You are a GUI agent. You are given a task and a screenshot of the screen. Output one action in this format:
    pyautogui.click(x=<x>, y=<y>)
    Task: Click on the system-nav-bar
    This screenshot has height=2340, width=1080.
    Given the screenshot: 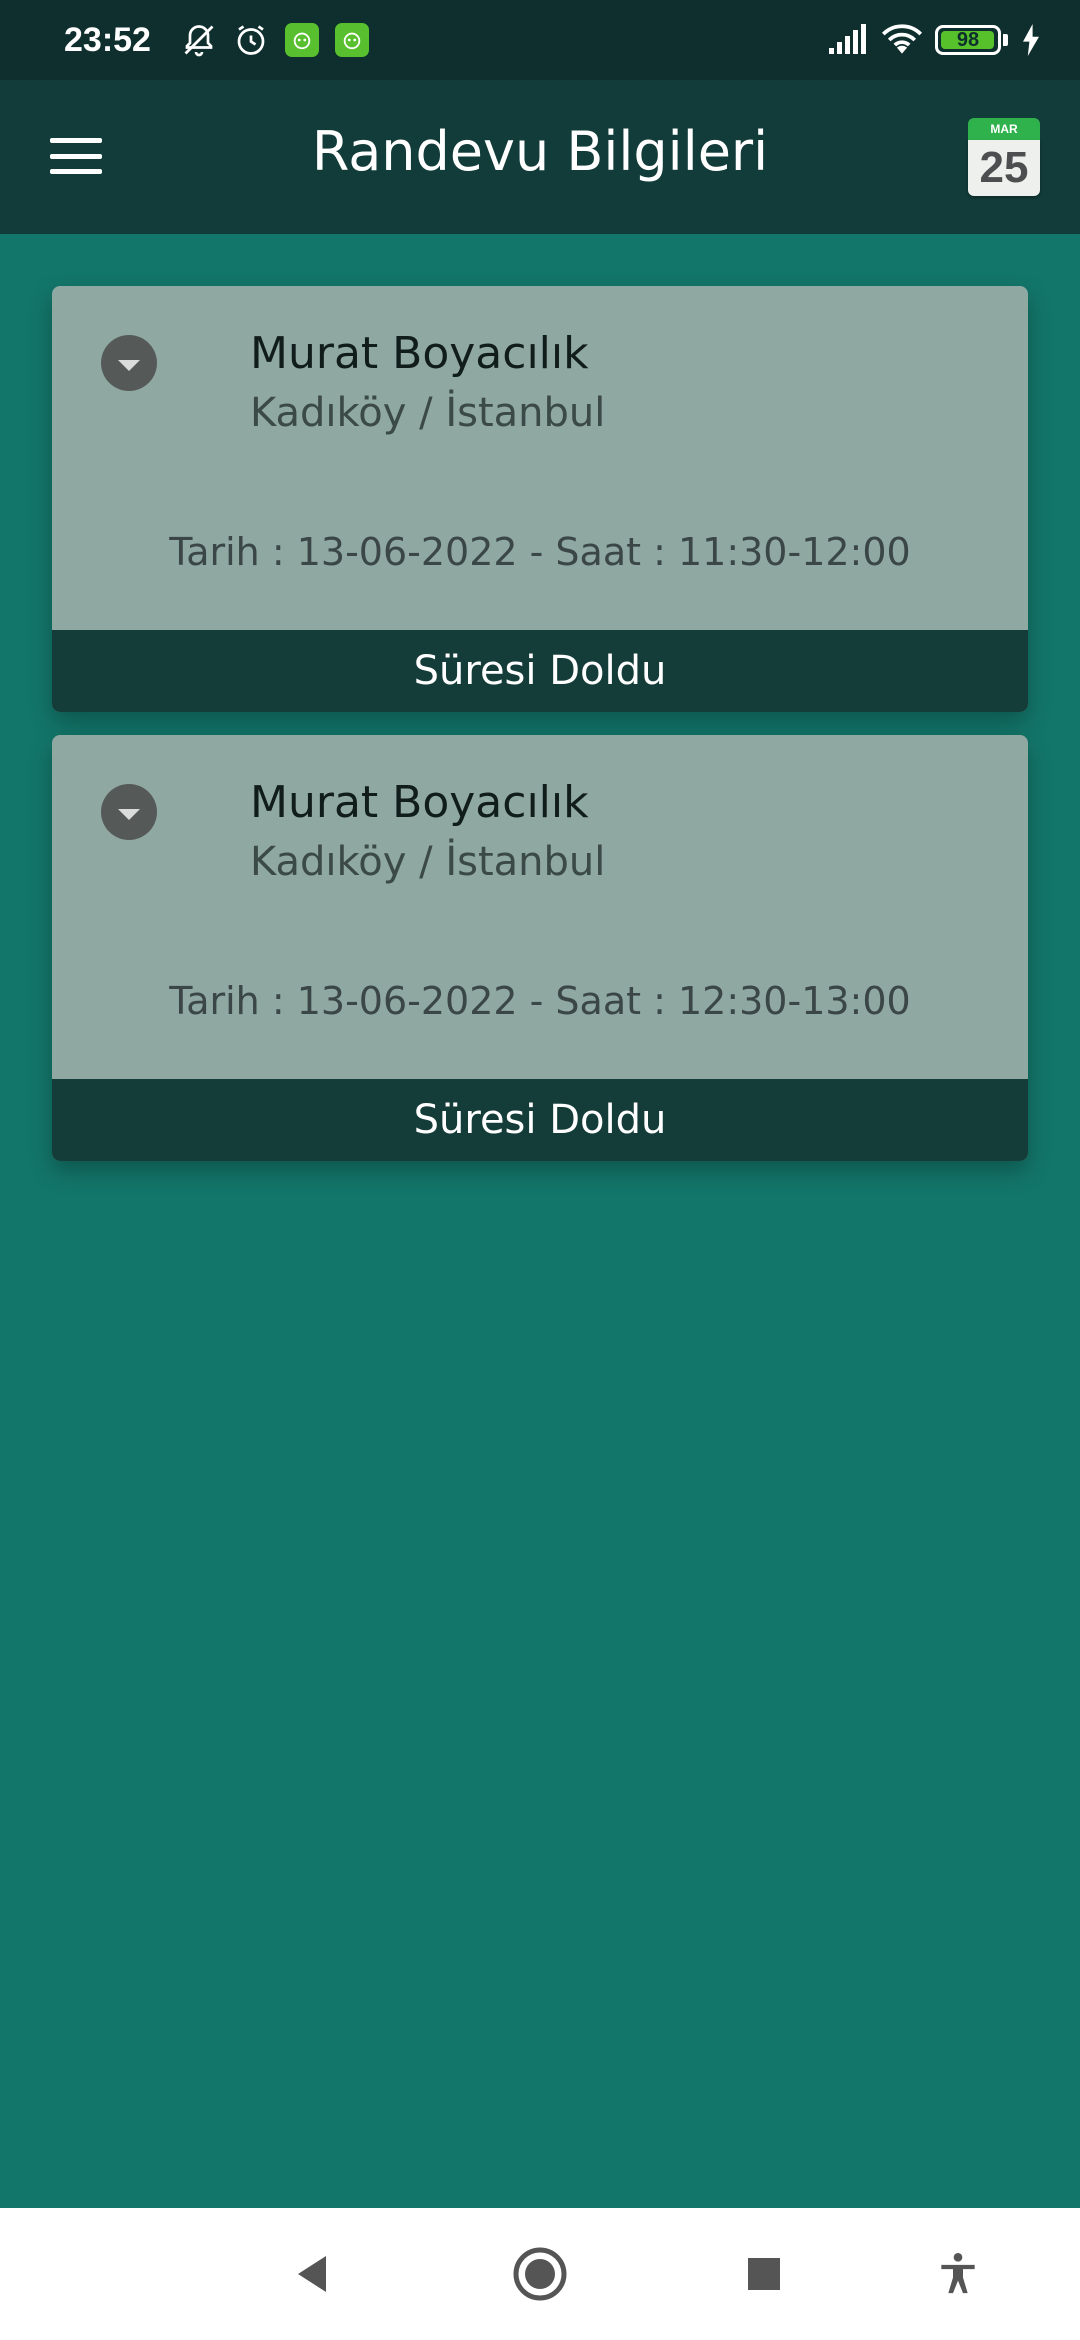 What is the action you would take?
    pyautogui.click(x=540, y=2274)
    